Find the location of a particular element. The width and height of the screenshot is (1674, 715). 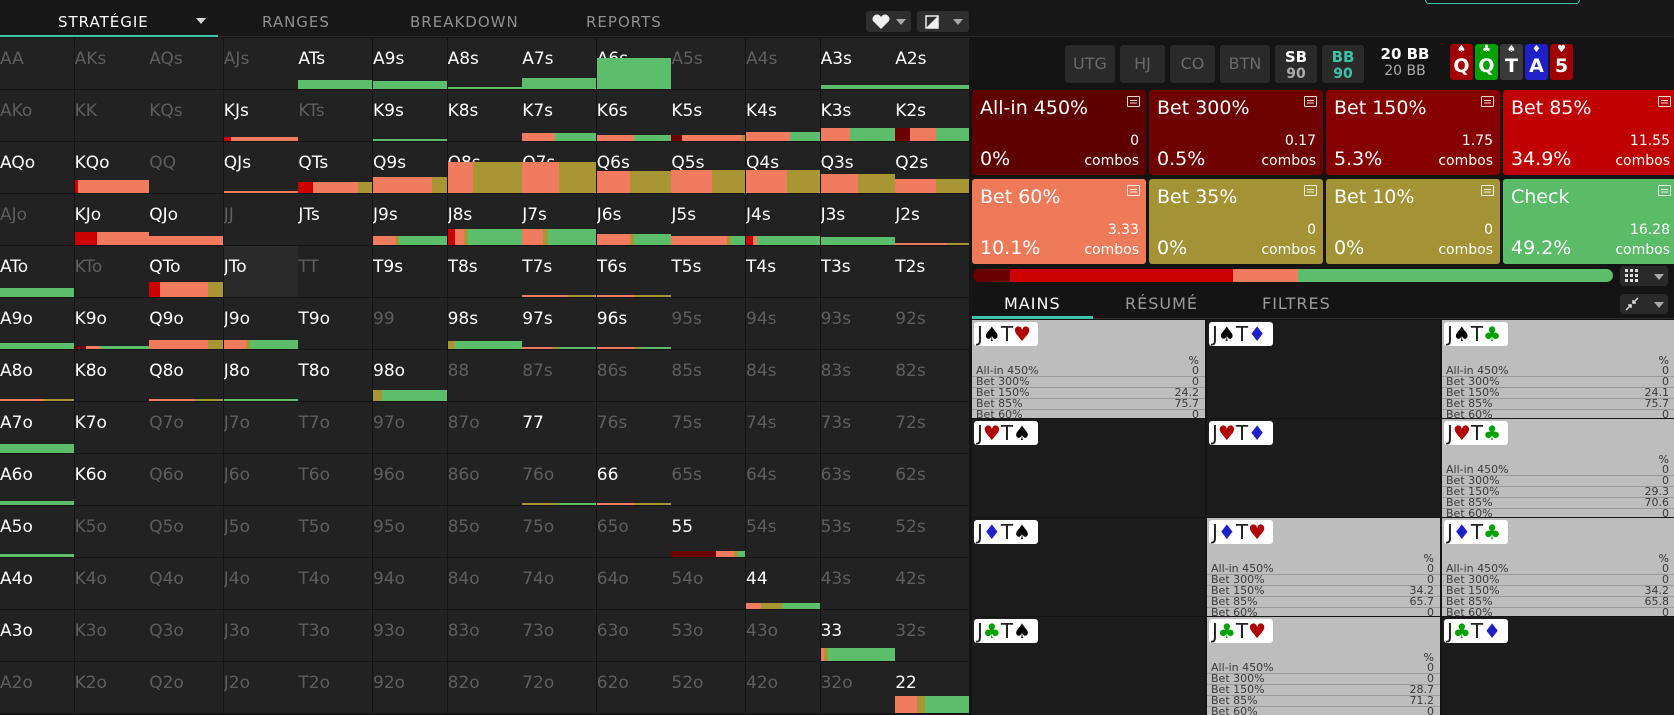

range-cell: 93o is located at coordinates (410, 635).